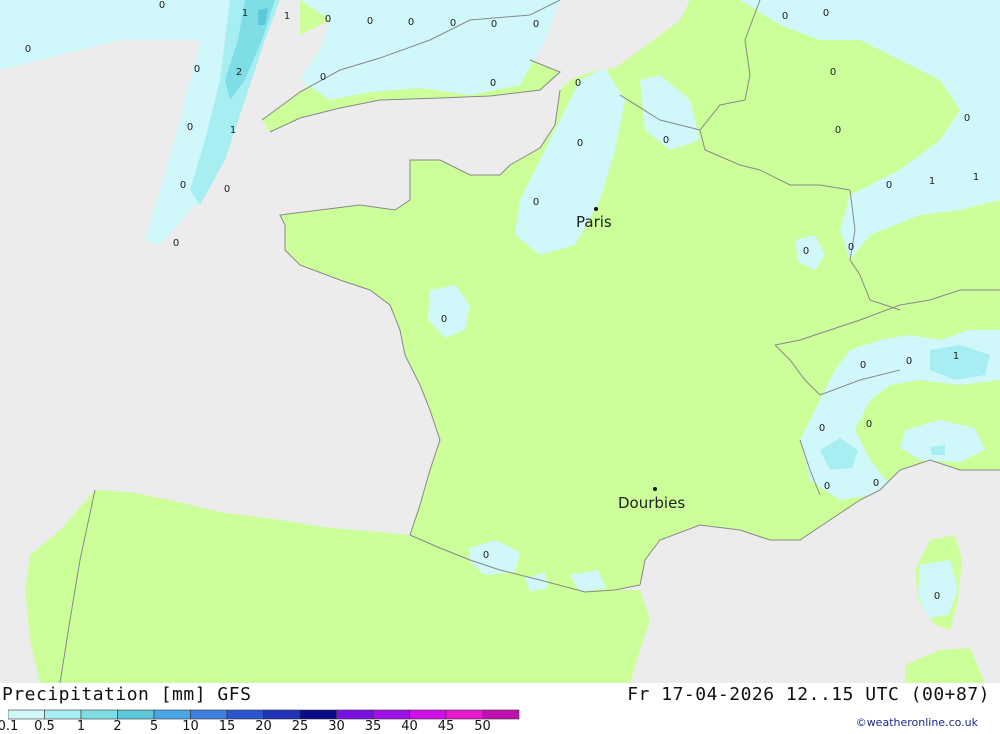  Describe the element at coordinates (409, 726) in the screenshot. I see `colorbar-label: 40` at that location.